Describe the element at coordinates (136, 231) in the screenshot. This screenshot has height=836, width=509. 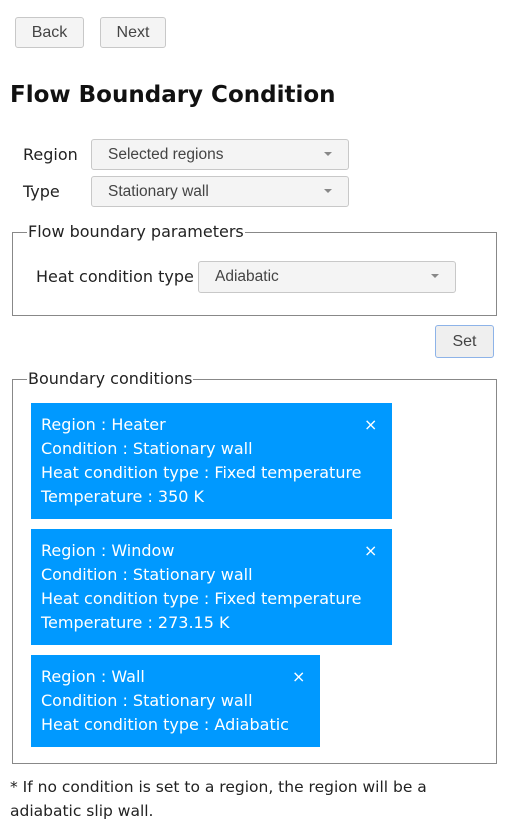
I see `flow-boundary-parameters-legend: Flow boundary parameters` at that location.